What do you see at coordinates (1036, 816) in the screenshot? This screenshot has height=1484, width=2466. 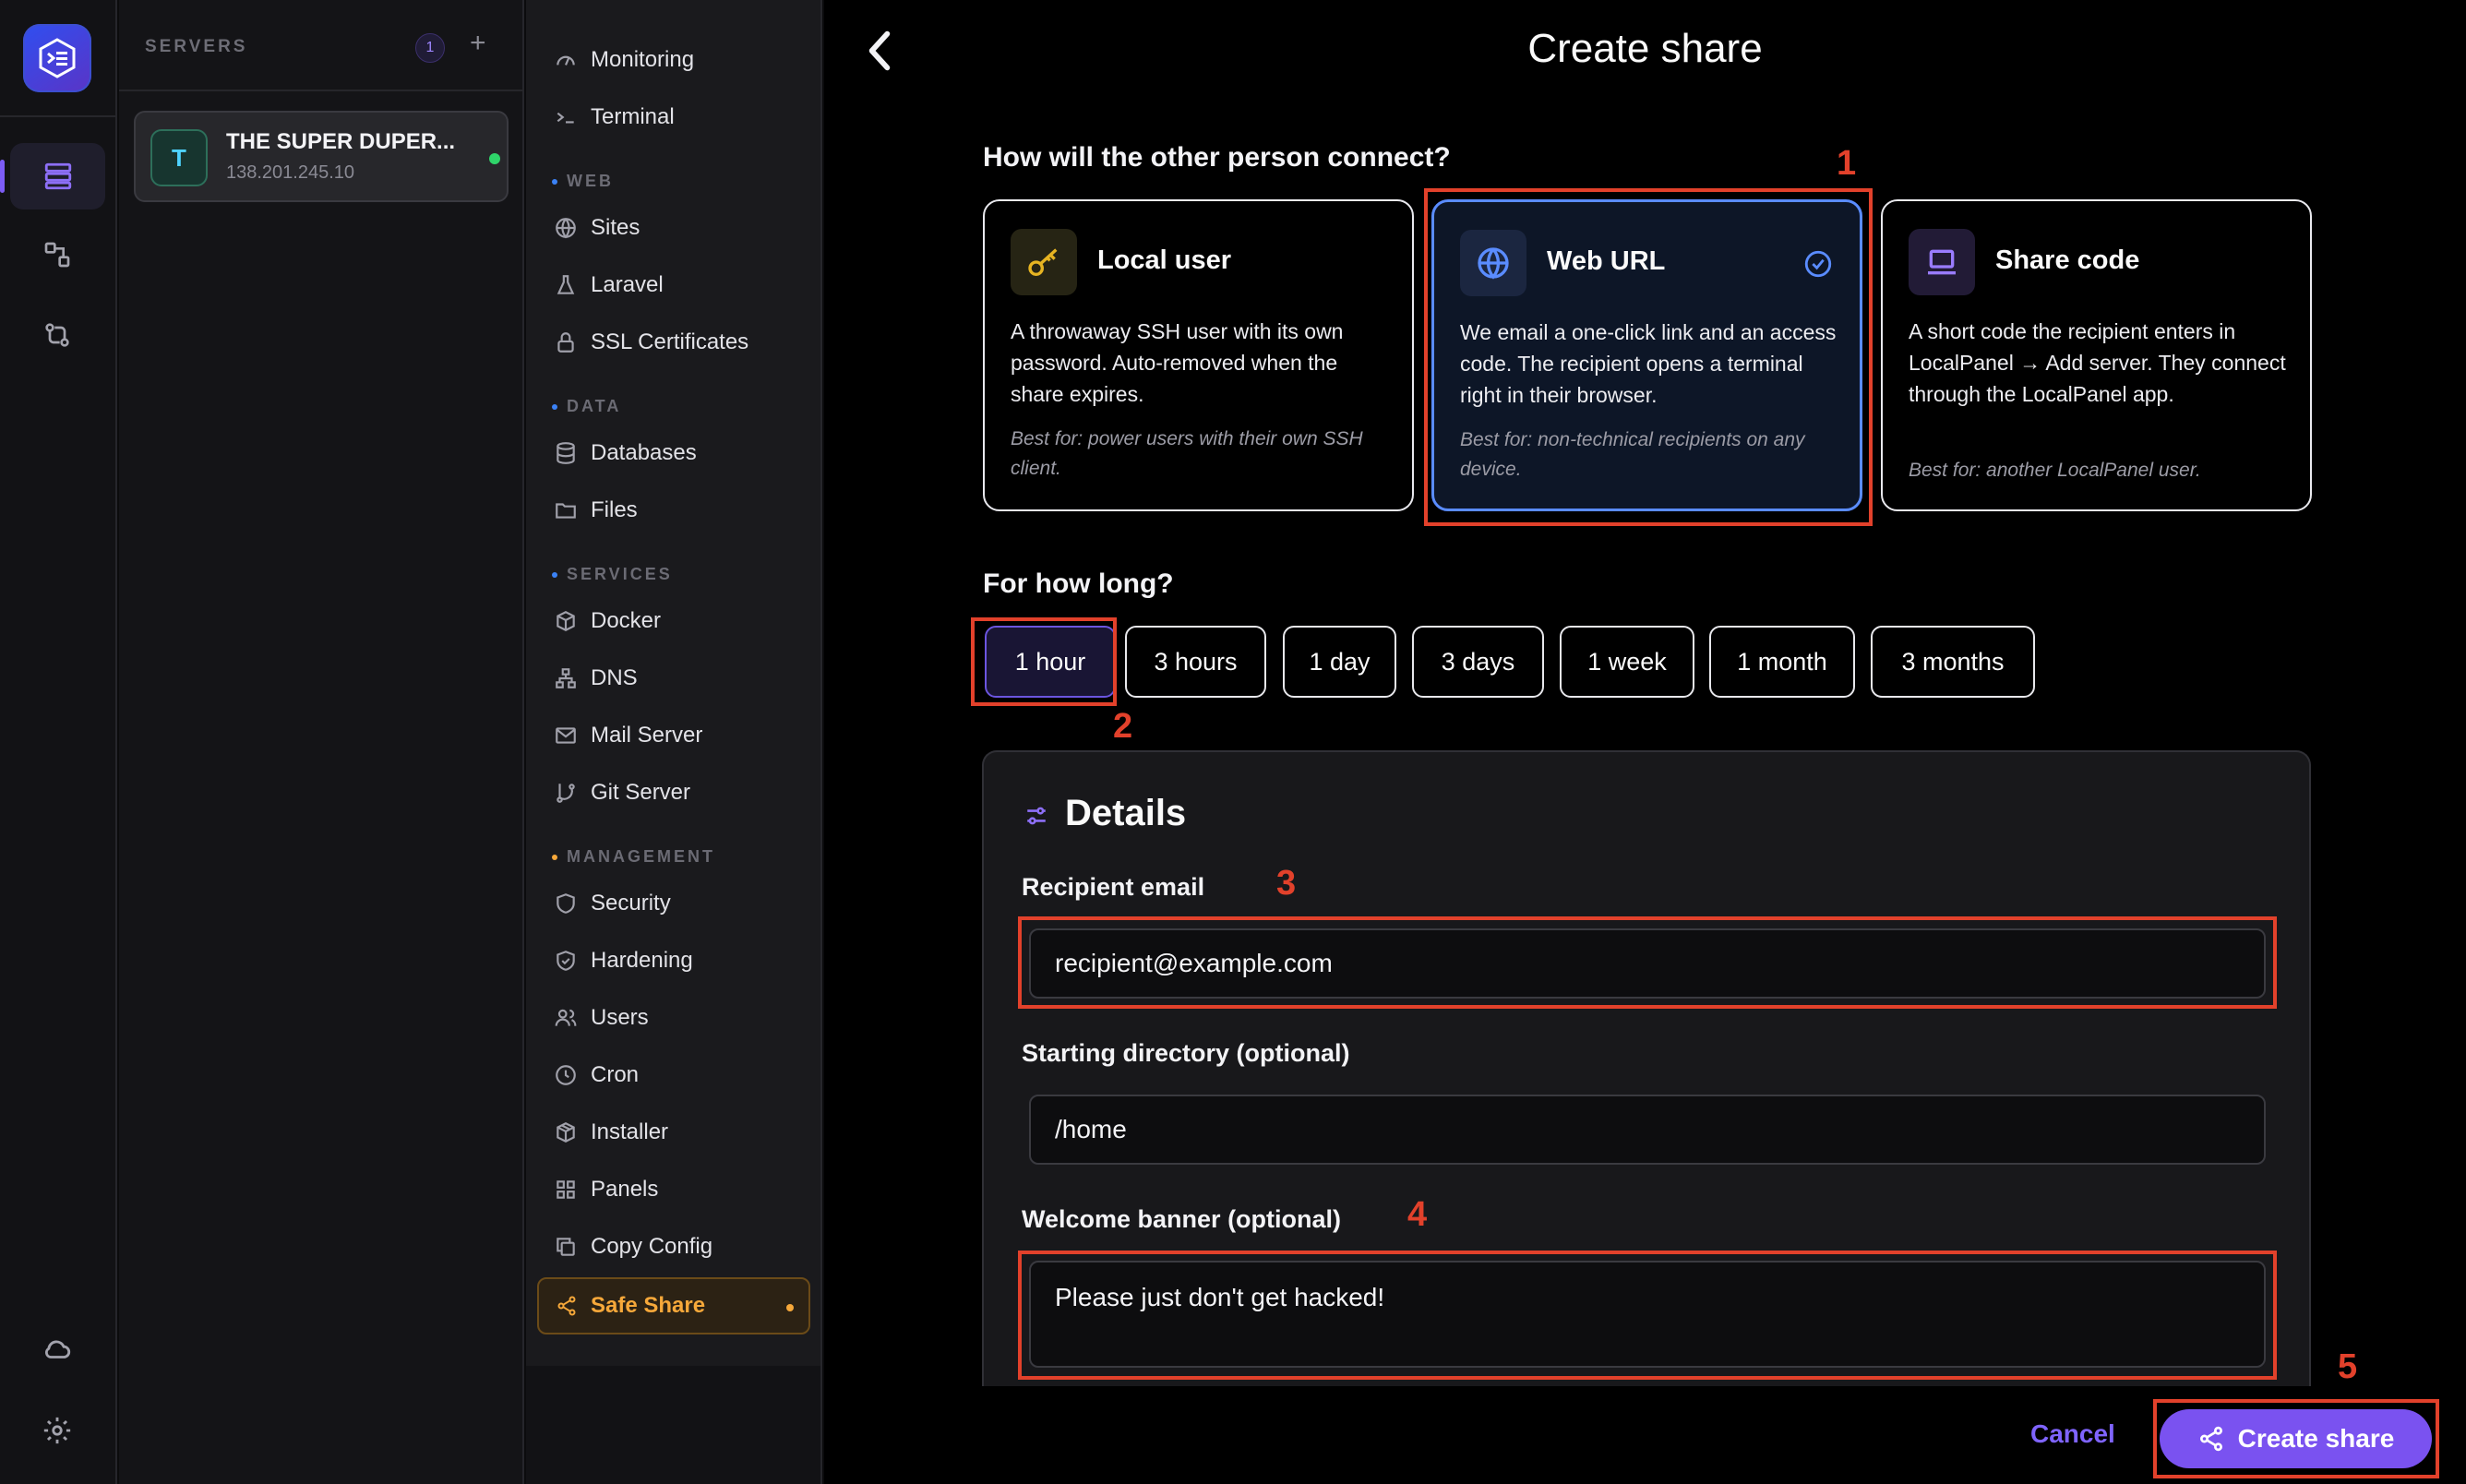 I see `sliders-icon` at bounding box center [1036, 816].